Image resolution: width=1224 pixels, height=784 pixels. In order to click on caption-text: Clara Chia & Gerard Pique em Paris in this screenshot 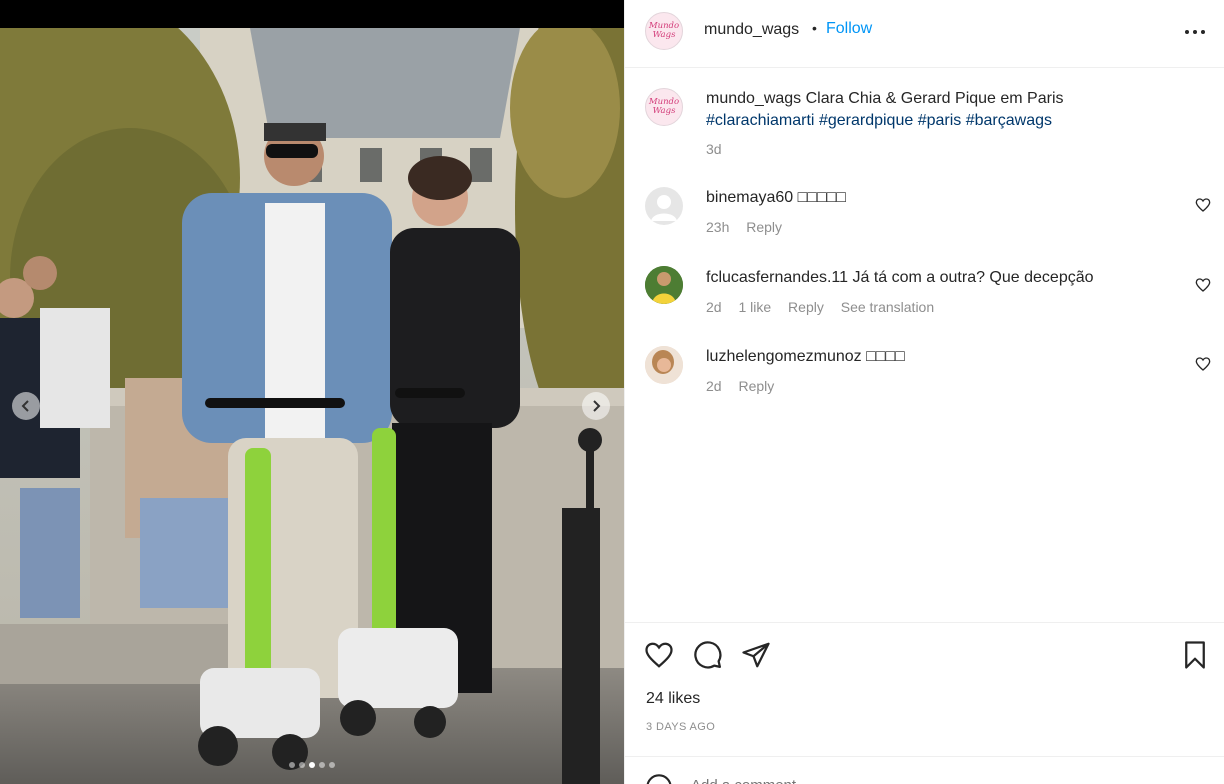, I will do `click(934, 98)`.